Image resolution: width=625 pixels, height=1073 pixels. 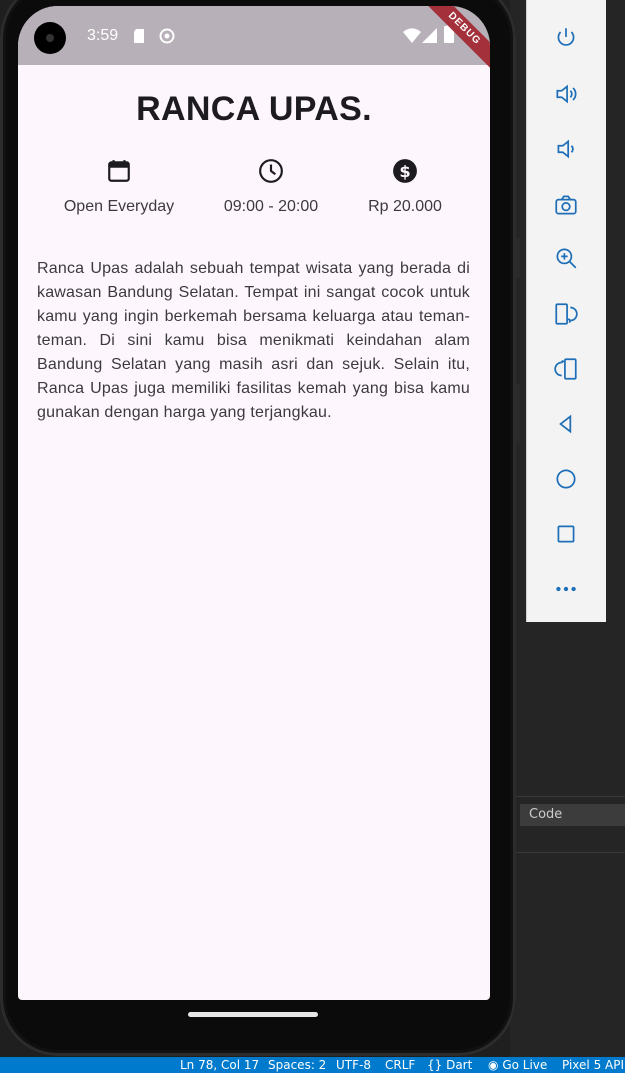 What do you see at coordinates (429, 38) in the screenshot?
I see `signal-icon` at bounding box center [429, 38].